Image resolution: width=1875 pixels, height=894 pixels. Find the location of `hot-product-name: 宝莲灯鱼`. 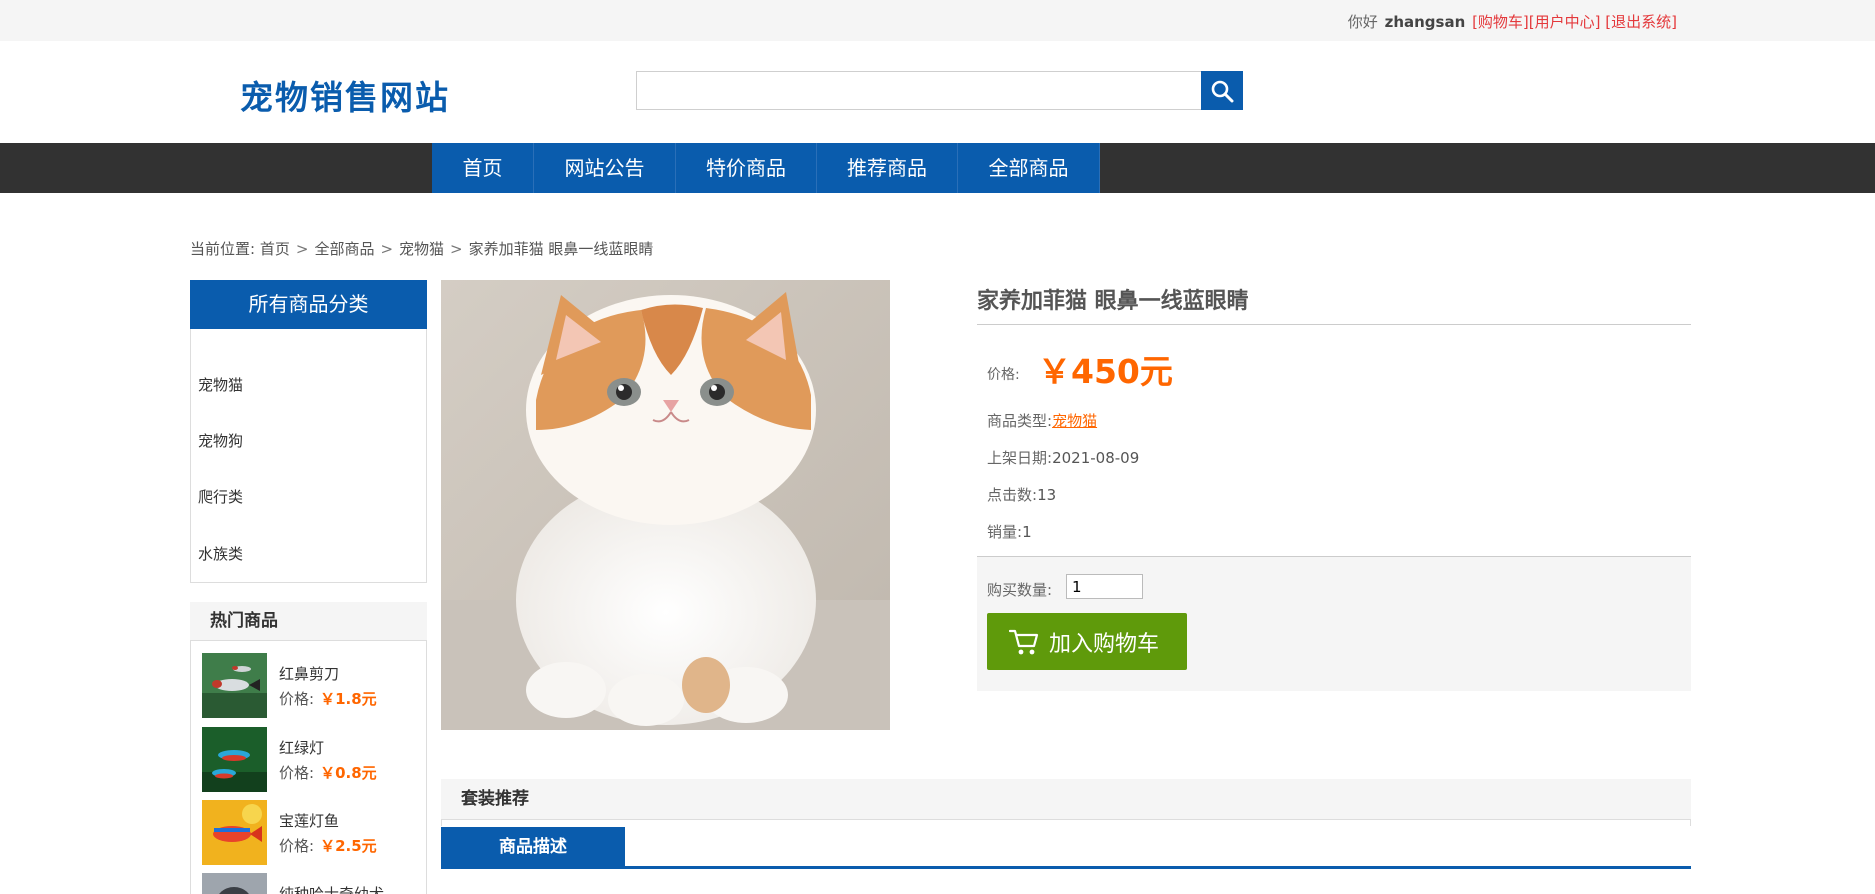

hot-product-name: 宝莲灯鱼 is located at coordinates (309, 820).